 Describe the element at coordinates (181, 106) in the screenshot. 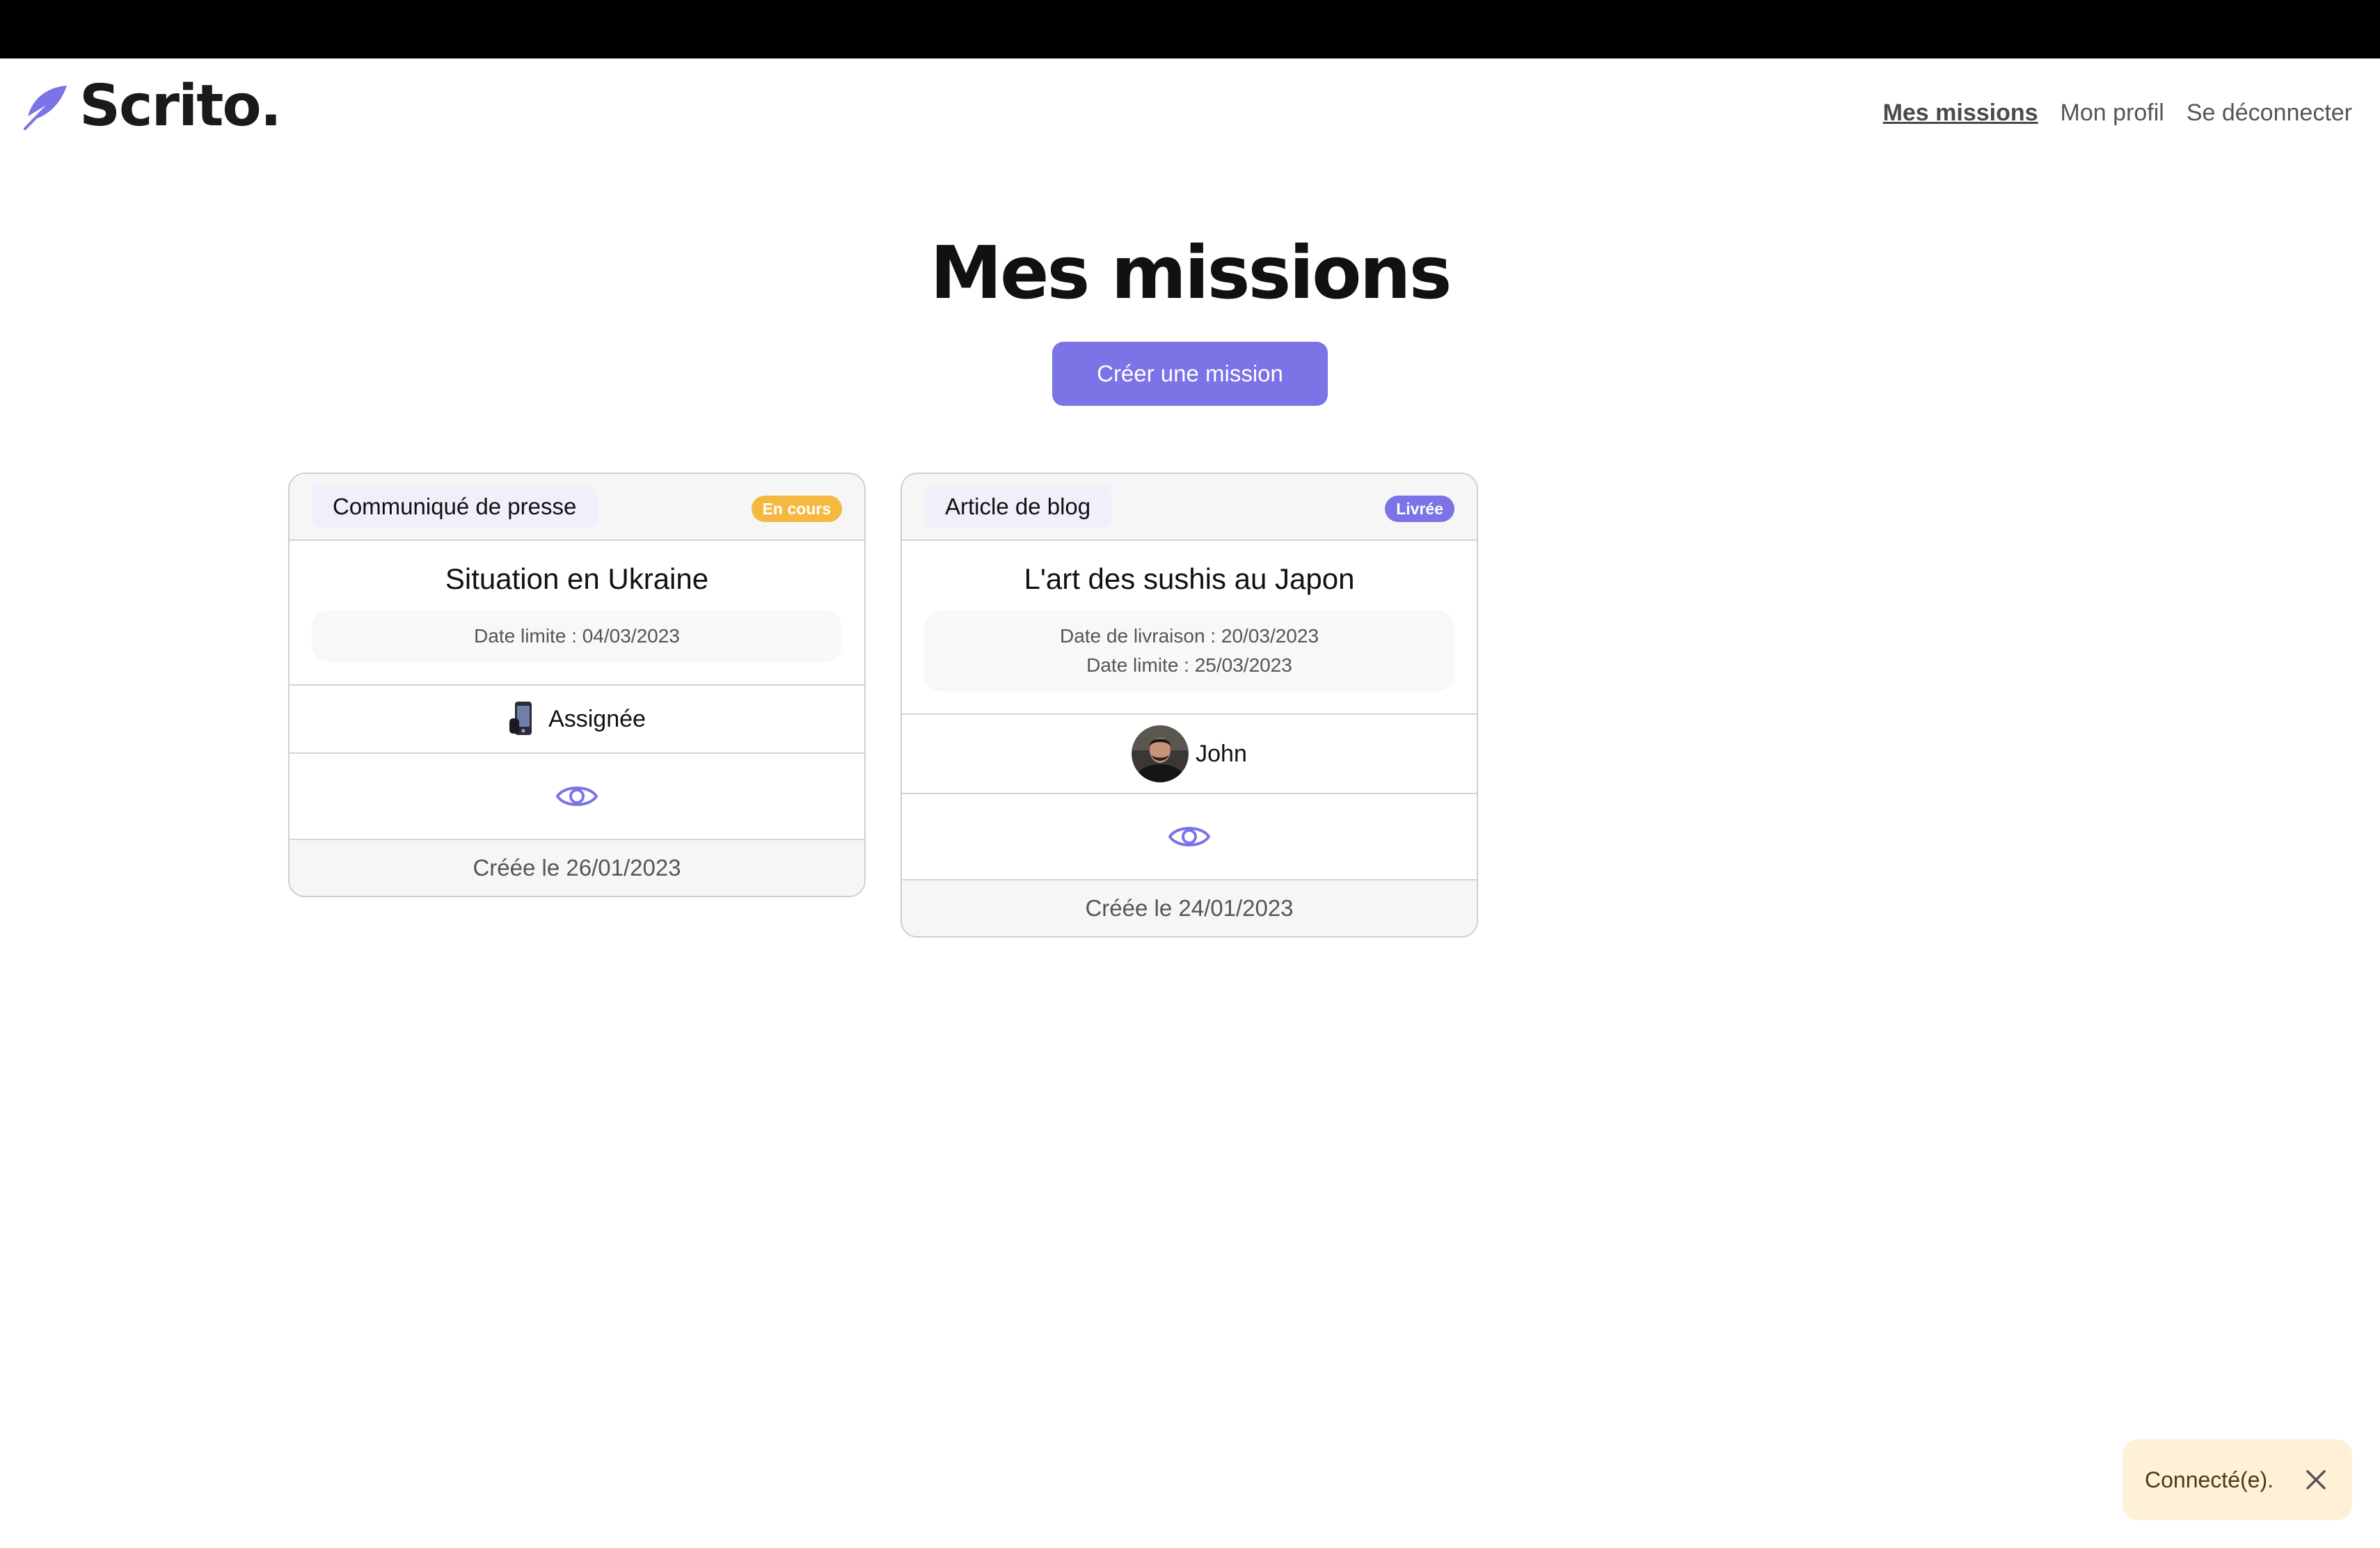

I see `brand-name: Scrito.` at that location.